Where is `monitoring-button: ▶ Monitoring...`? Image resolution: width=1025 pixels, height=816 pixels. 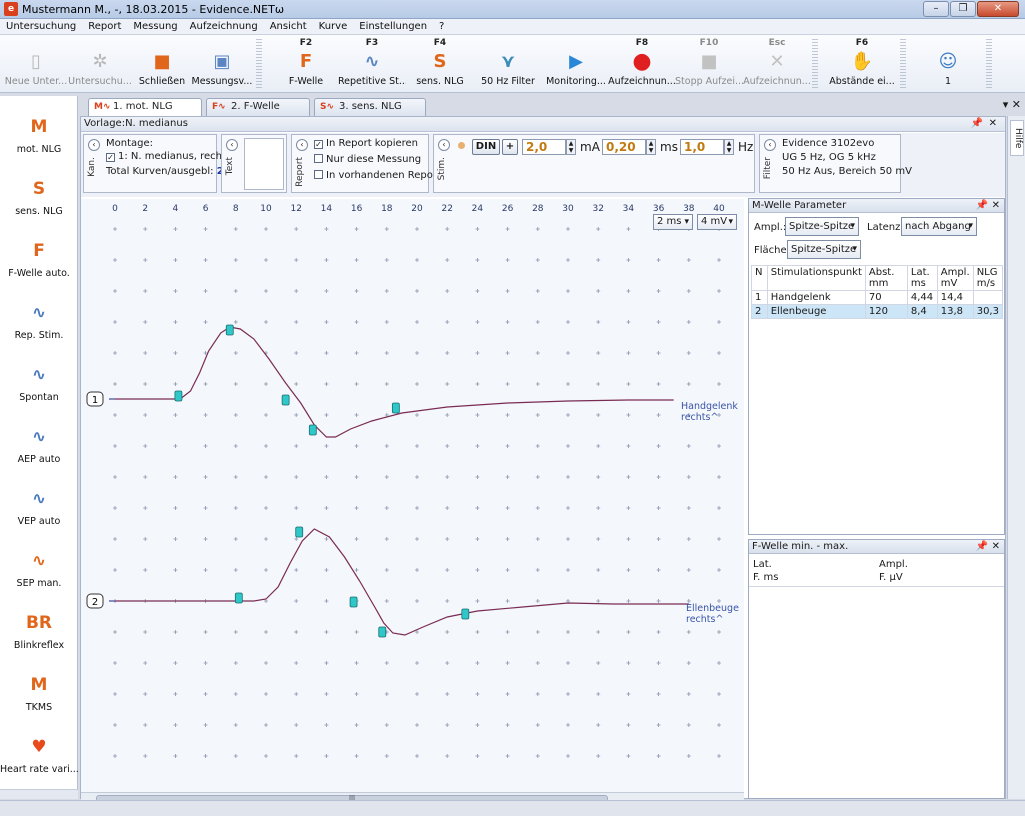
monitoring-button: ▶ Monitoring... is located at coordinates (576, 64).